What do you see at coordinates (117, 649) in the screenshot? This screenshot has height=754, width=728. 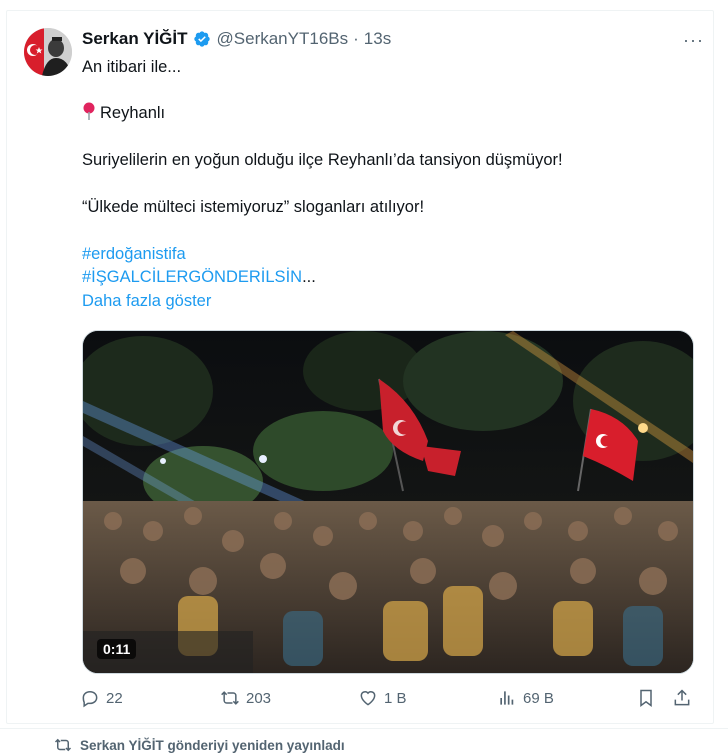 I see `video-duration-badge: 0:11` at bounding box center [117, 649].